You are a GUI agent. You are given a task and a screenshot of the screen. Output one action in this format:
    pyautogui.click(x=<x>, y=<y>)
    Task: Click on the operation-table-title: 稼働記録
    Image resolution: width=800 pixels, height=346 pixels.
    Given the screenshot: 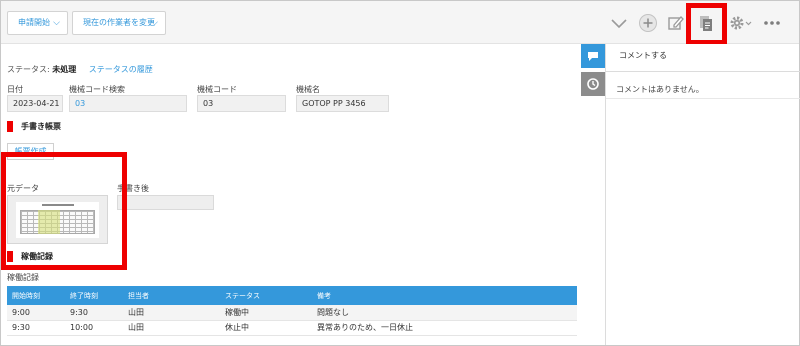 What is the action you would take?
    pyautogui.click(x=23, y=277)
    